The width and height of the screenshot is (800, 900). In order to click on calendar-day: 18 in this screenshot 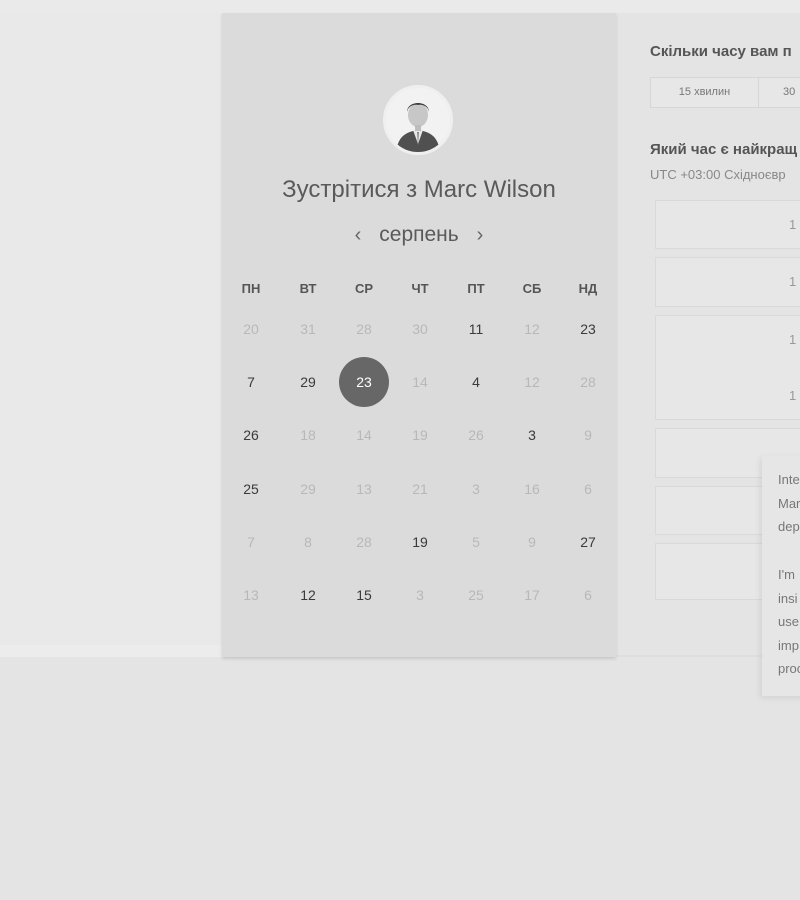, I will do `click(308, 435)`.